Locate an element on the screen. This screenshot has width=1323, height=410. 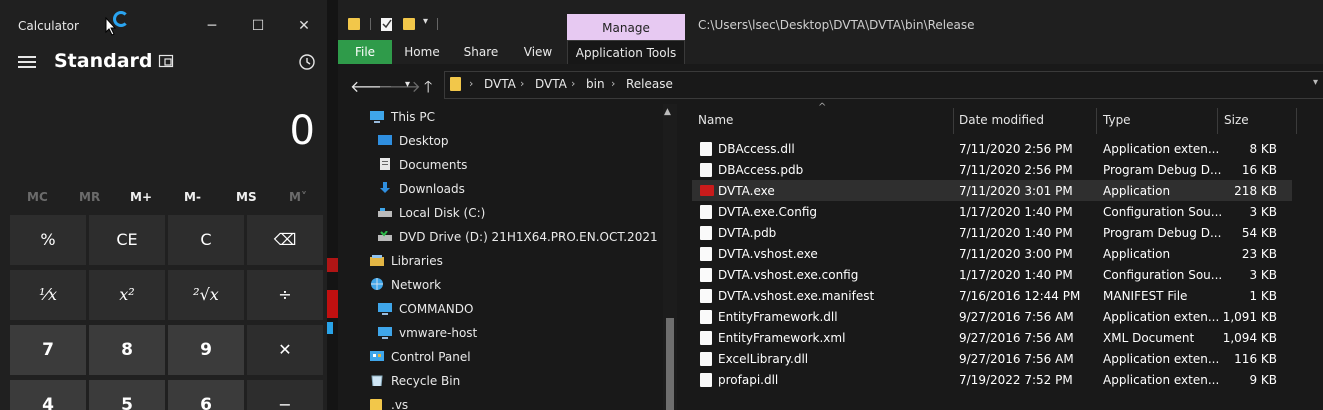
properties-icon is located at coordinates (387, 24).